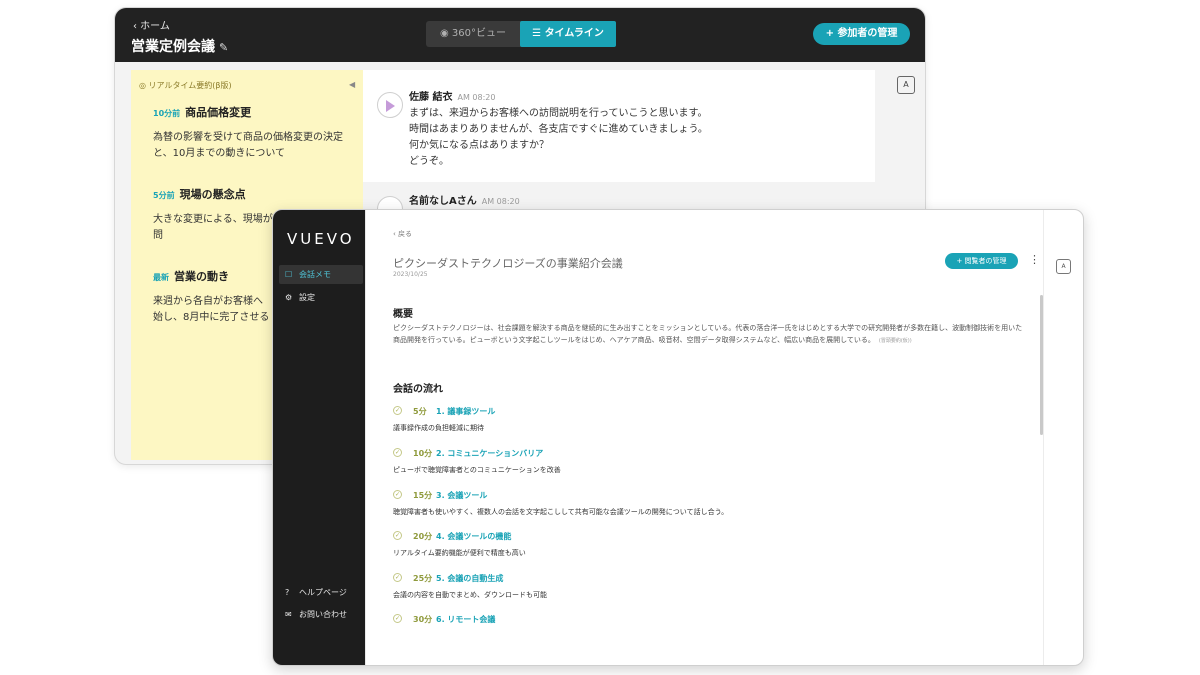  What do you see at coordinates (201, 276) in the screenshot?
I see `summary-item-title-text: 営業の動き` at bounding box center [201, 276].